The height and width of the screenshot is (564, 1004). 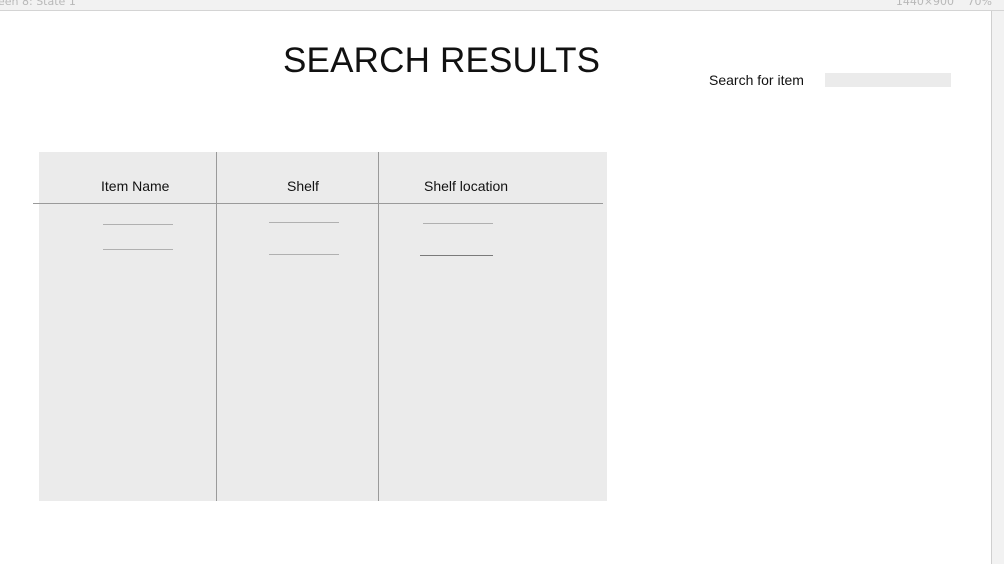 What do you see at coordinates (318, 203) in the screenshot?
I see `header-divider` at bounding box center [318, 203].